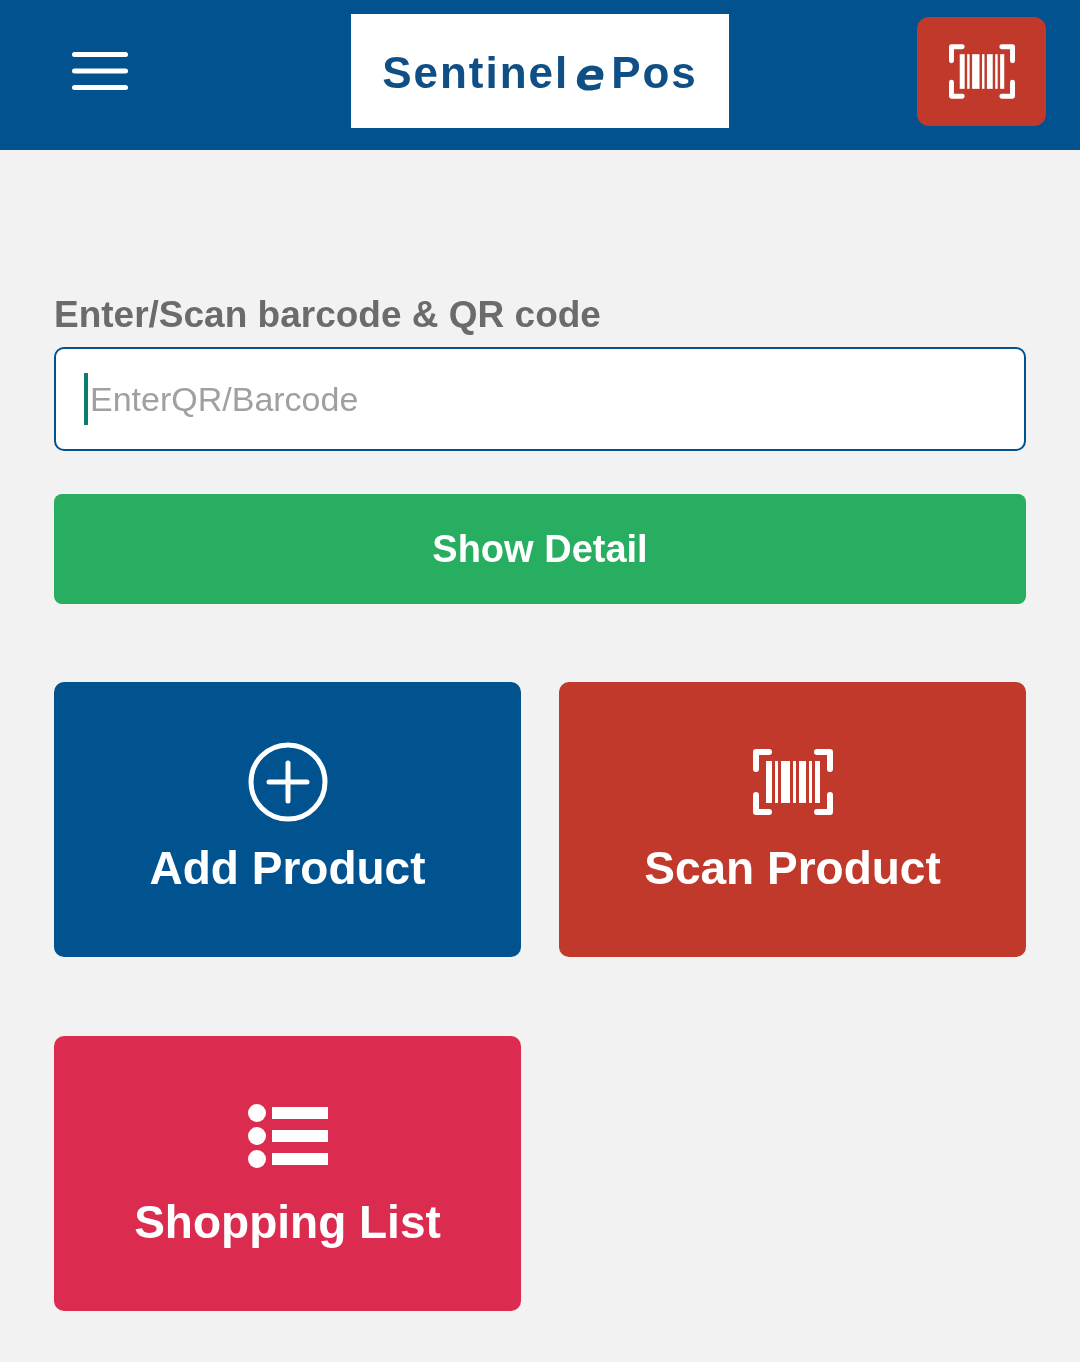 The image size is (1080, 1362). Describe the element at coordinates (654, 73) in the screenshot. I see `logo-suffix: Pos` at that location.